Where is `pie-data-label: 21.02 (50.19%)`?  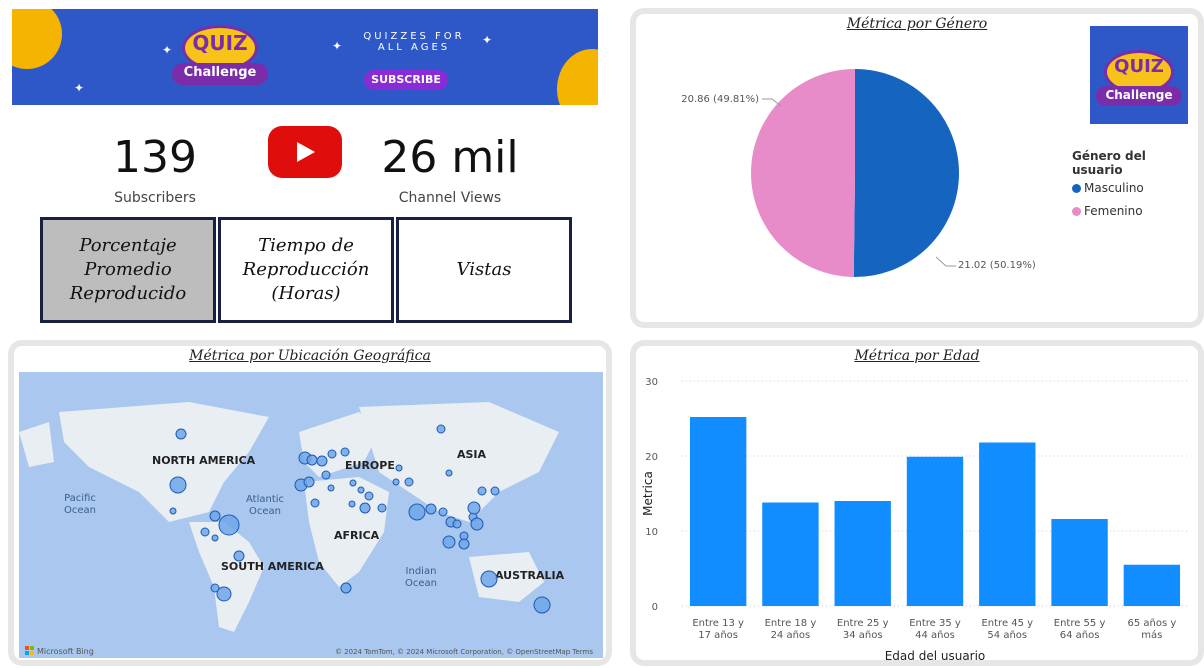 pie-data-label: 21.02 (50.19%) is located at coordinates (997, 265).